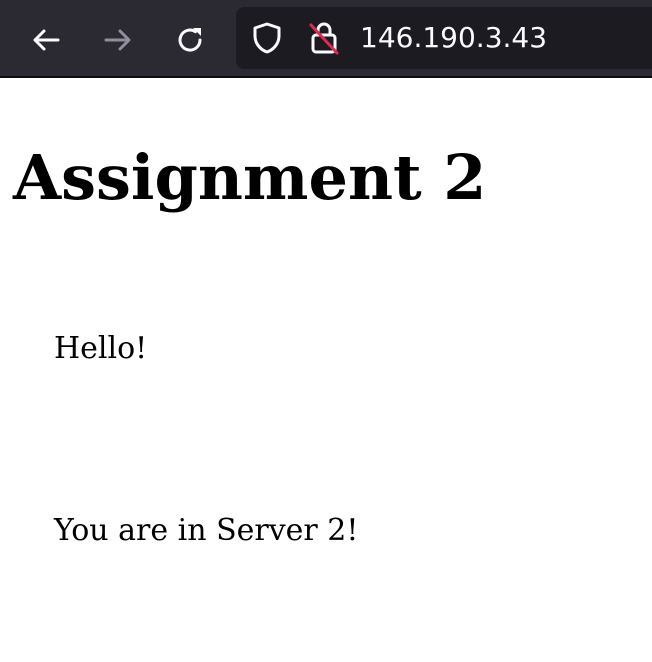 This screenshot has width=652, height=662. I want to click on browser-toolbar: 146.190.3.43, so click(326, 39).